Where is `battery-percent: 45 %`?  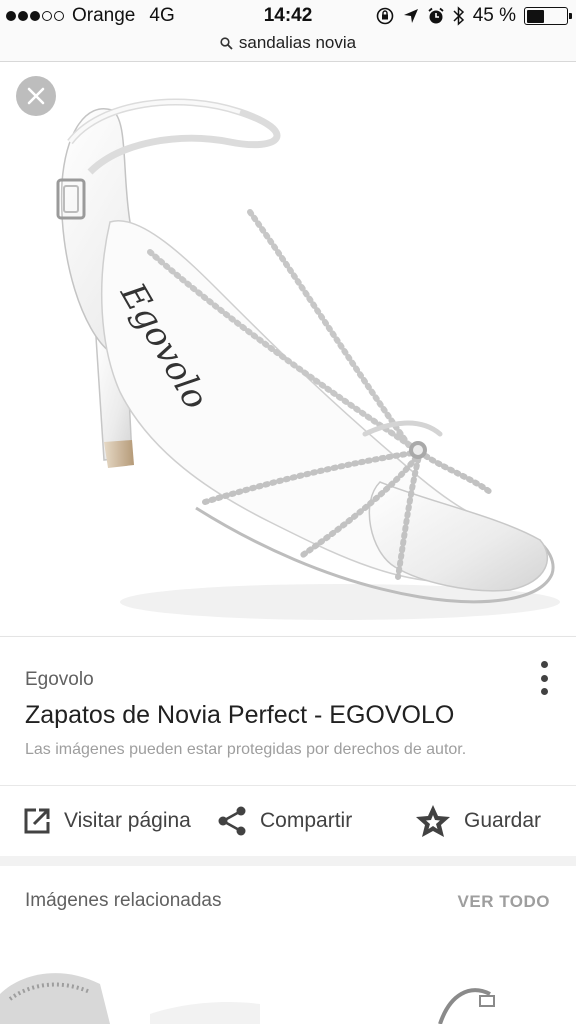
battery-percent: 45 % is located at coordinates (494, 15).